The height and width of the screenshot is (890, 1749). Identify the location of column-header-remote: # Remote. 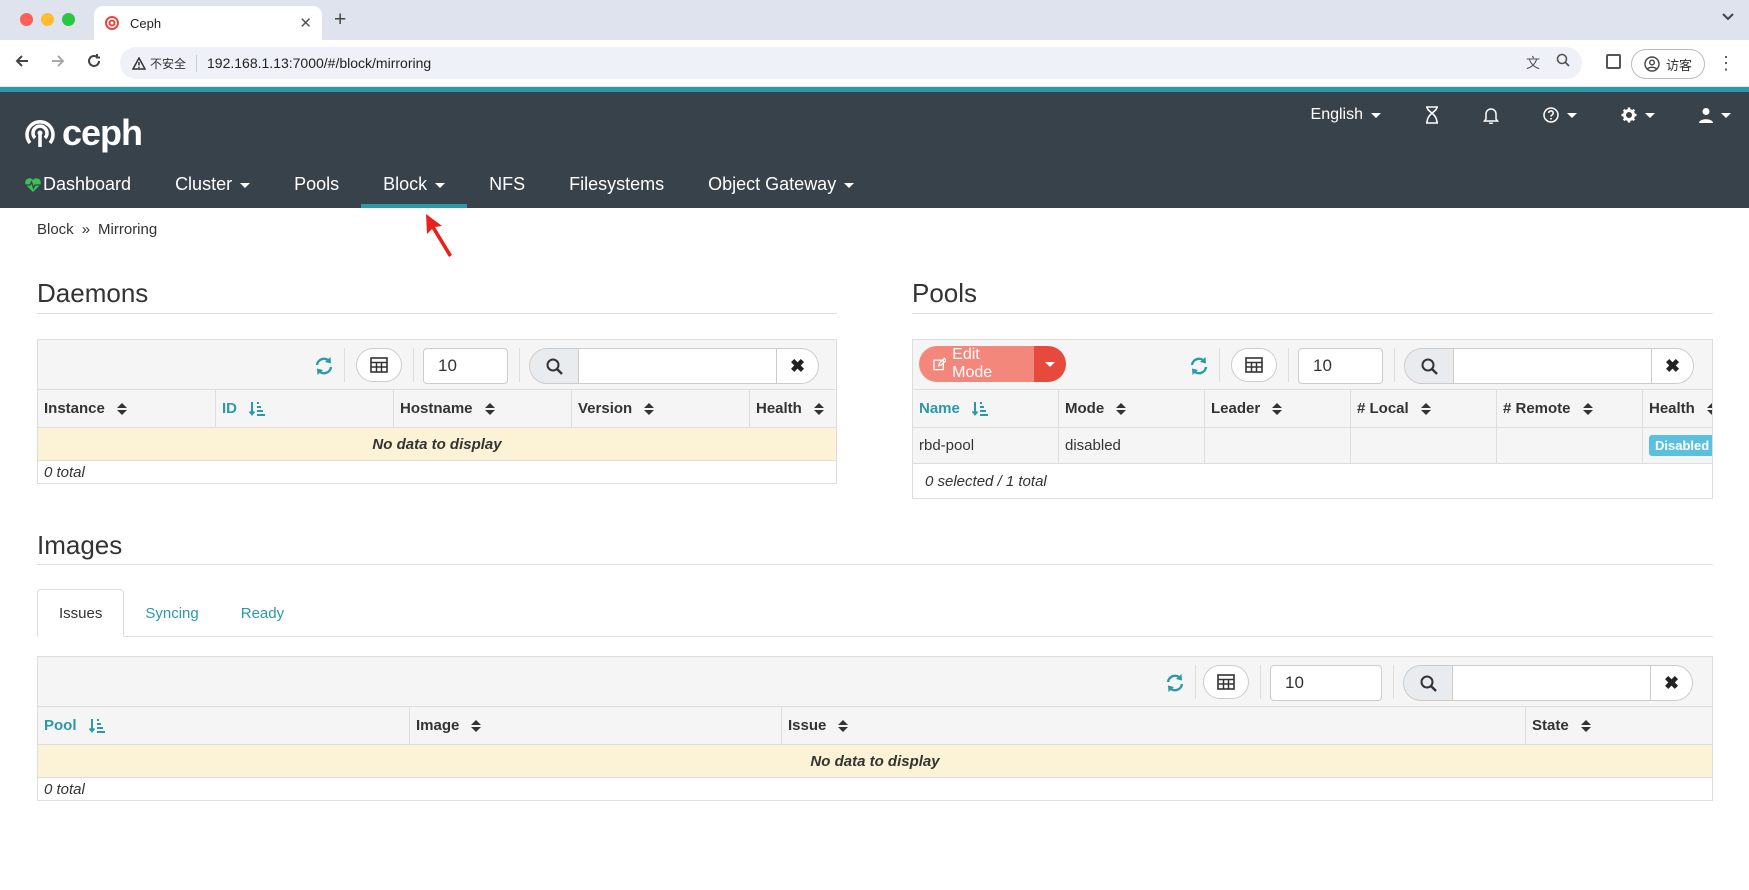
(1570, 408).